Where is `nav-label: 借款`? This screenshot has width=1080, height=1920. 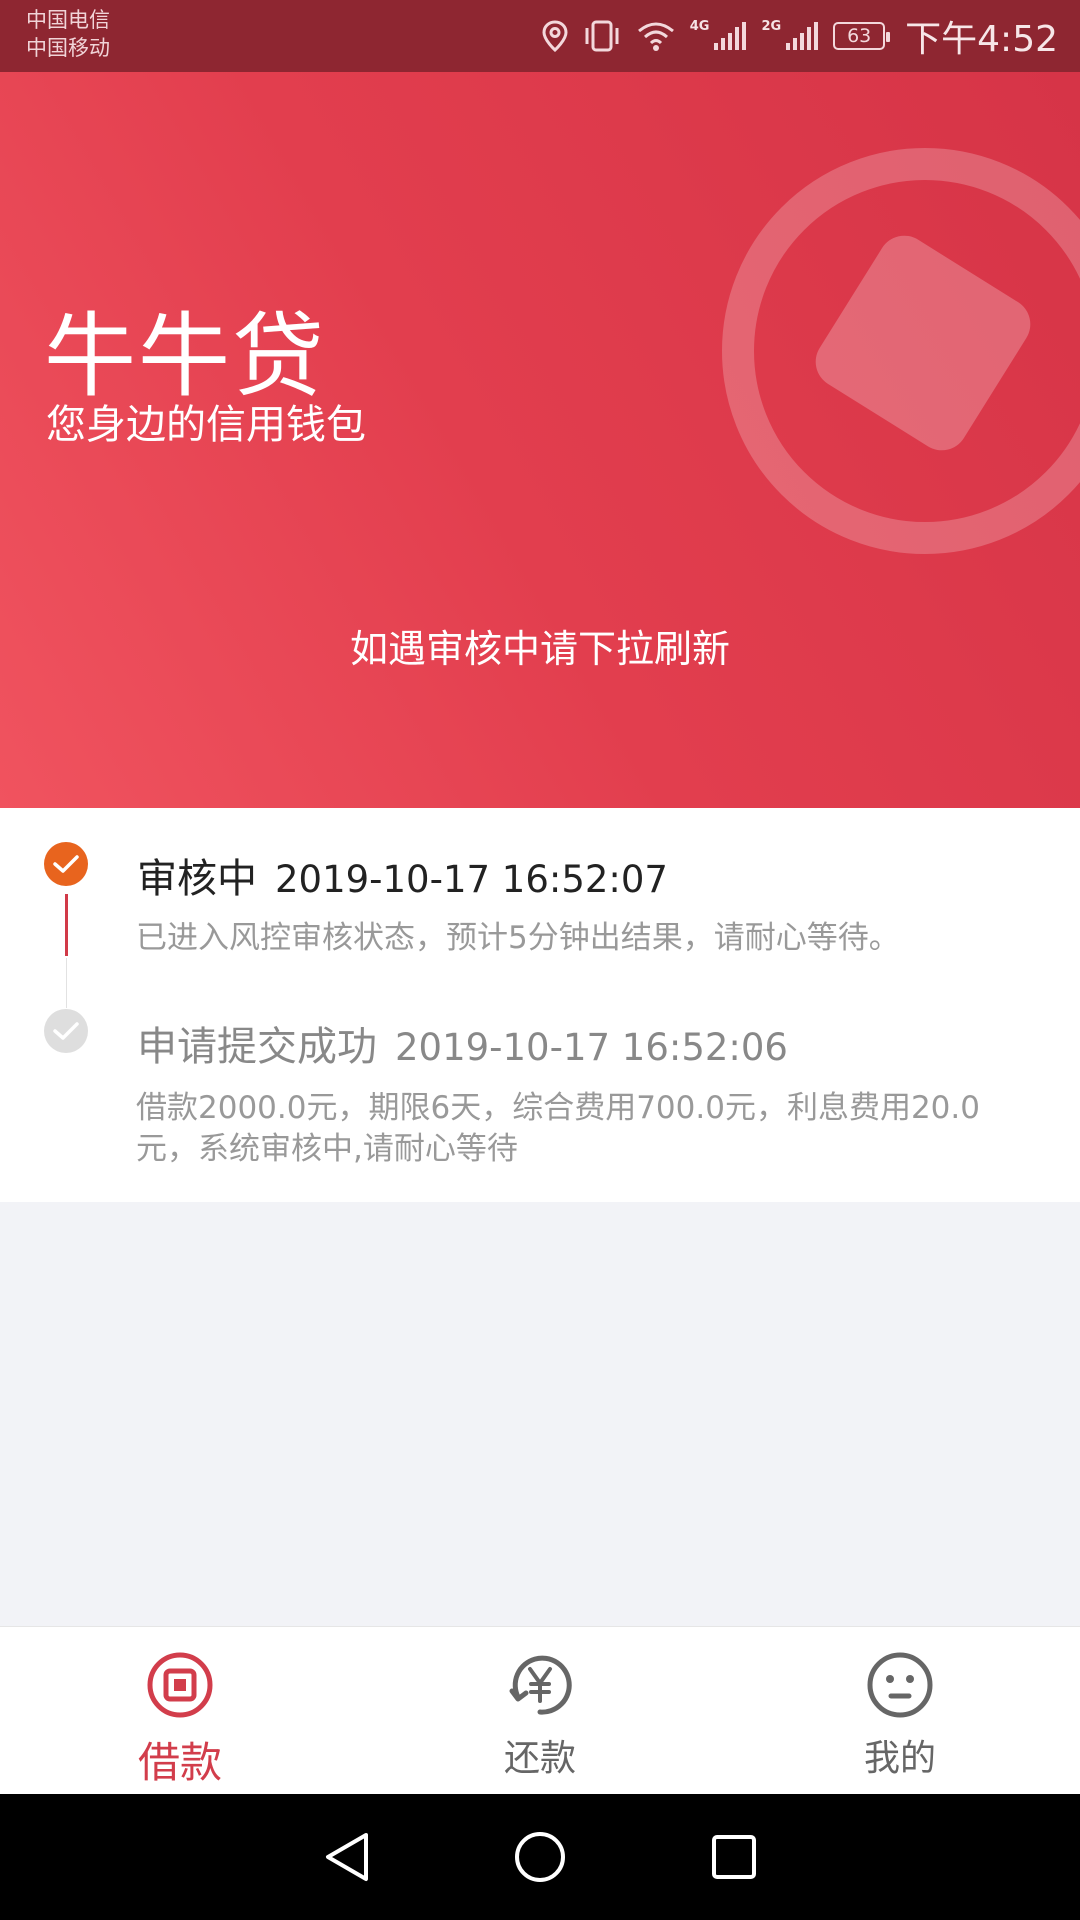
nav-label: 借款 is located at coordinates (179, 1762).